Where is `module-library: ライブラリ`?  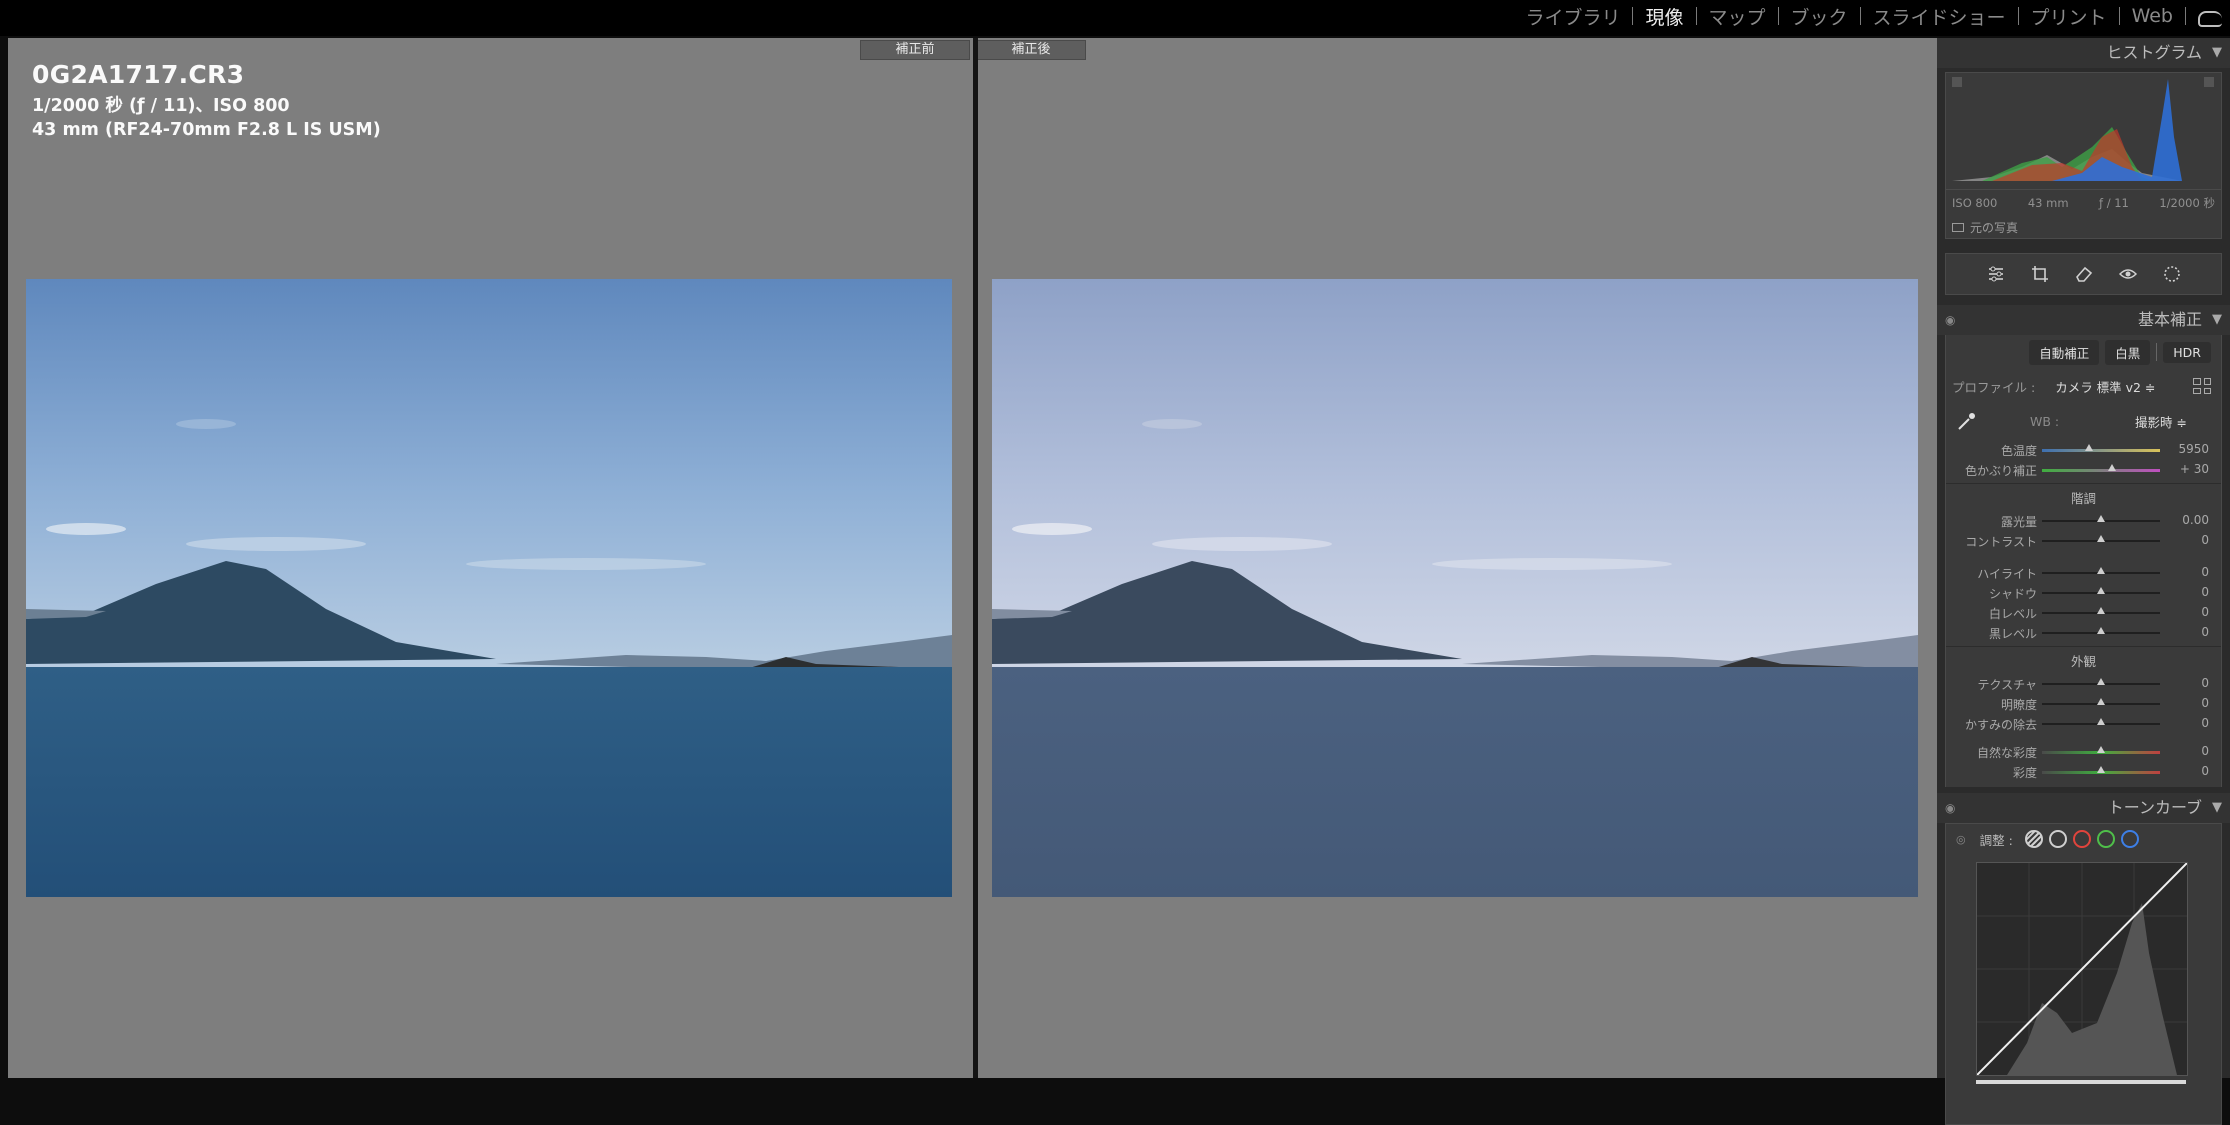 module-library: ライブラリ is located at coordinates (1572, 16).